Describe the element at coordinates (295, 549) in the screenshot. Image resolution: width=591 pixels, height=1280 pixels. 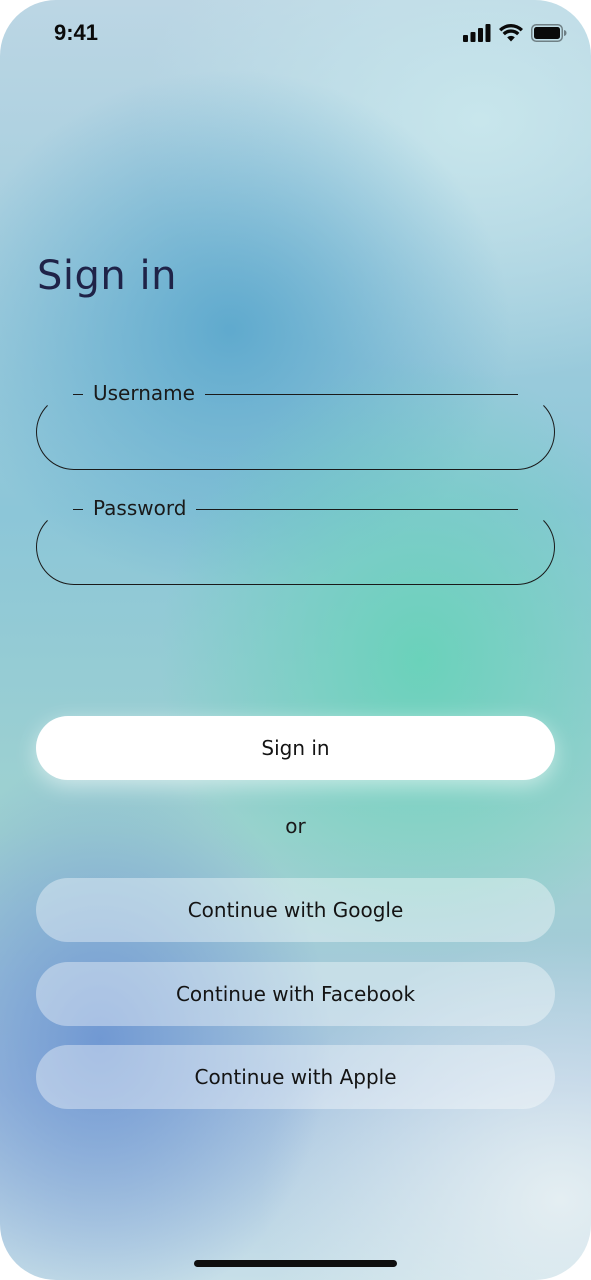
I see `password-input` at that location.